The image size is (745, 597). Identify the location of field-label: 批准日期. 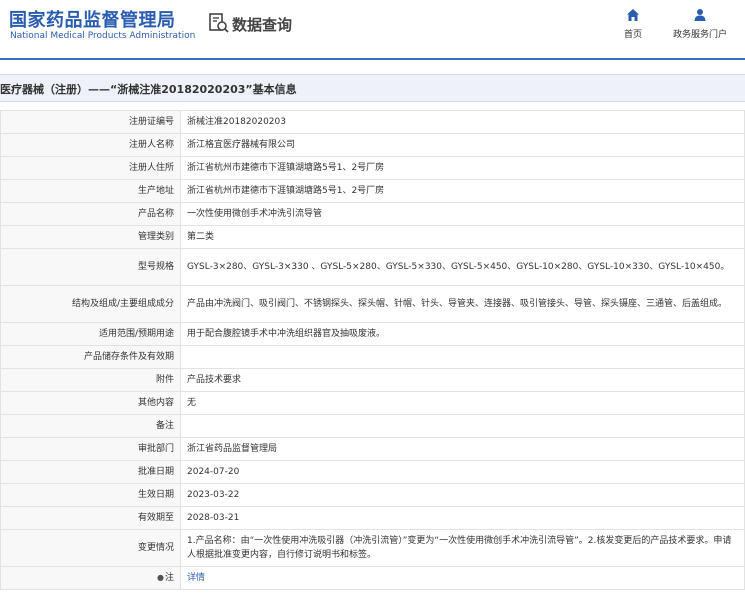
(90, 472).